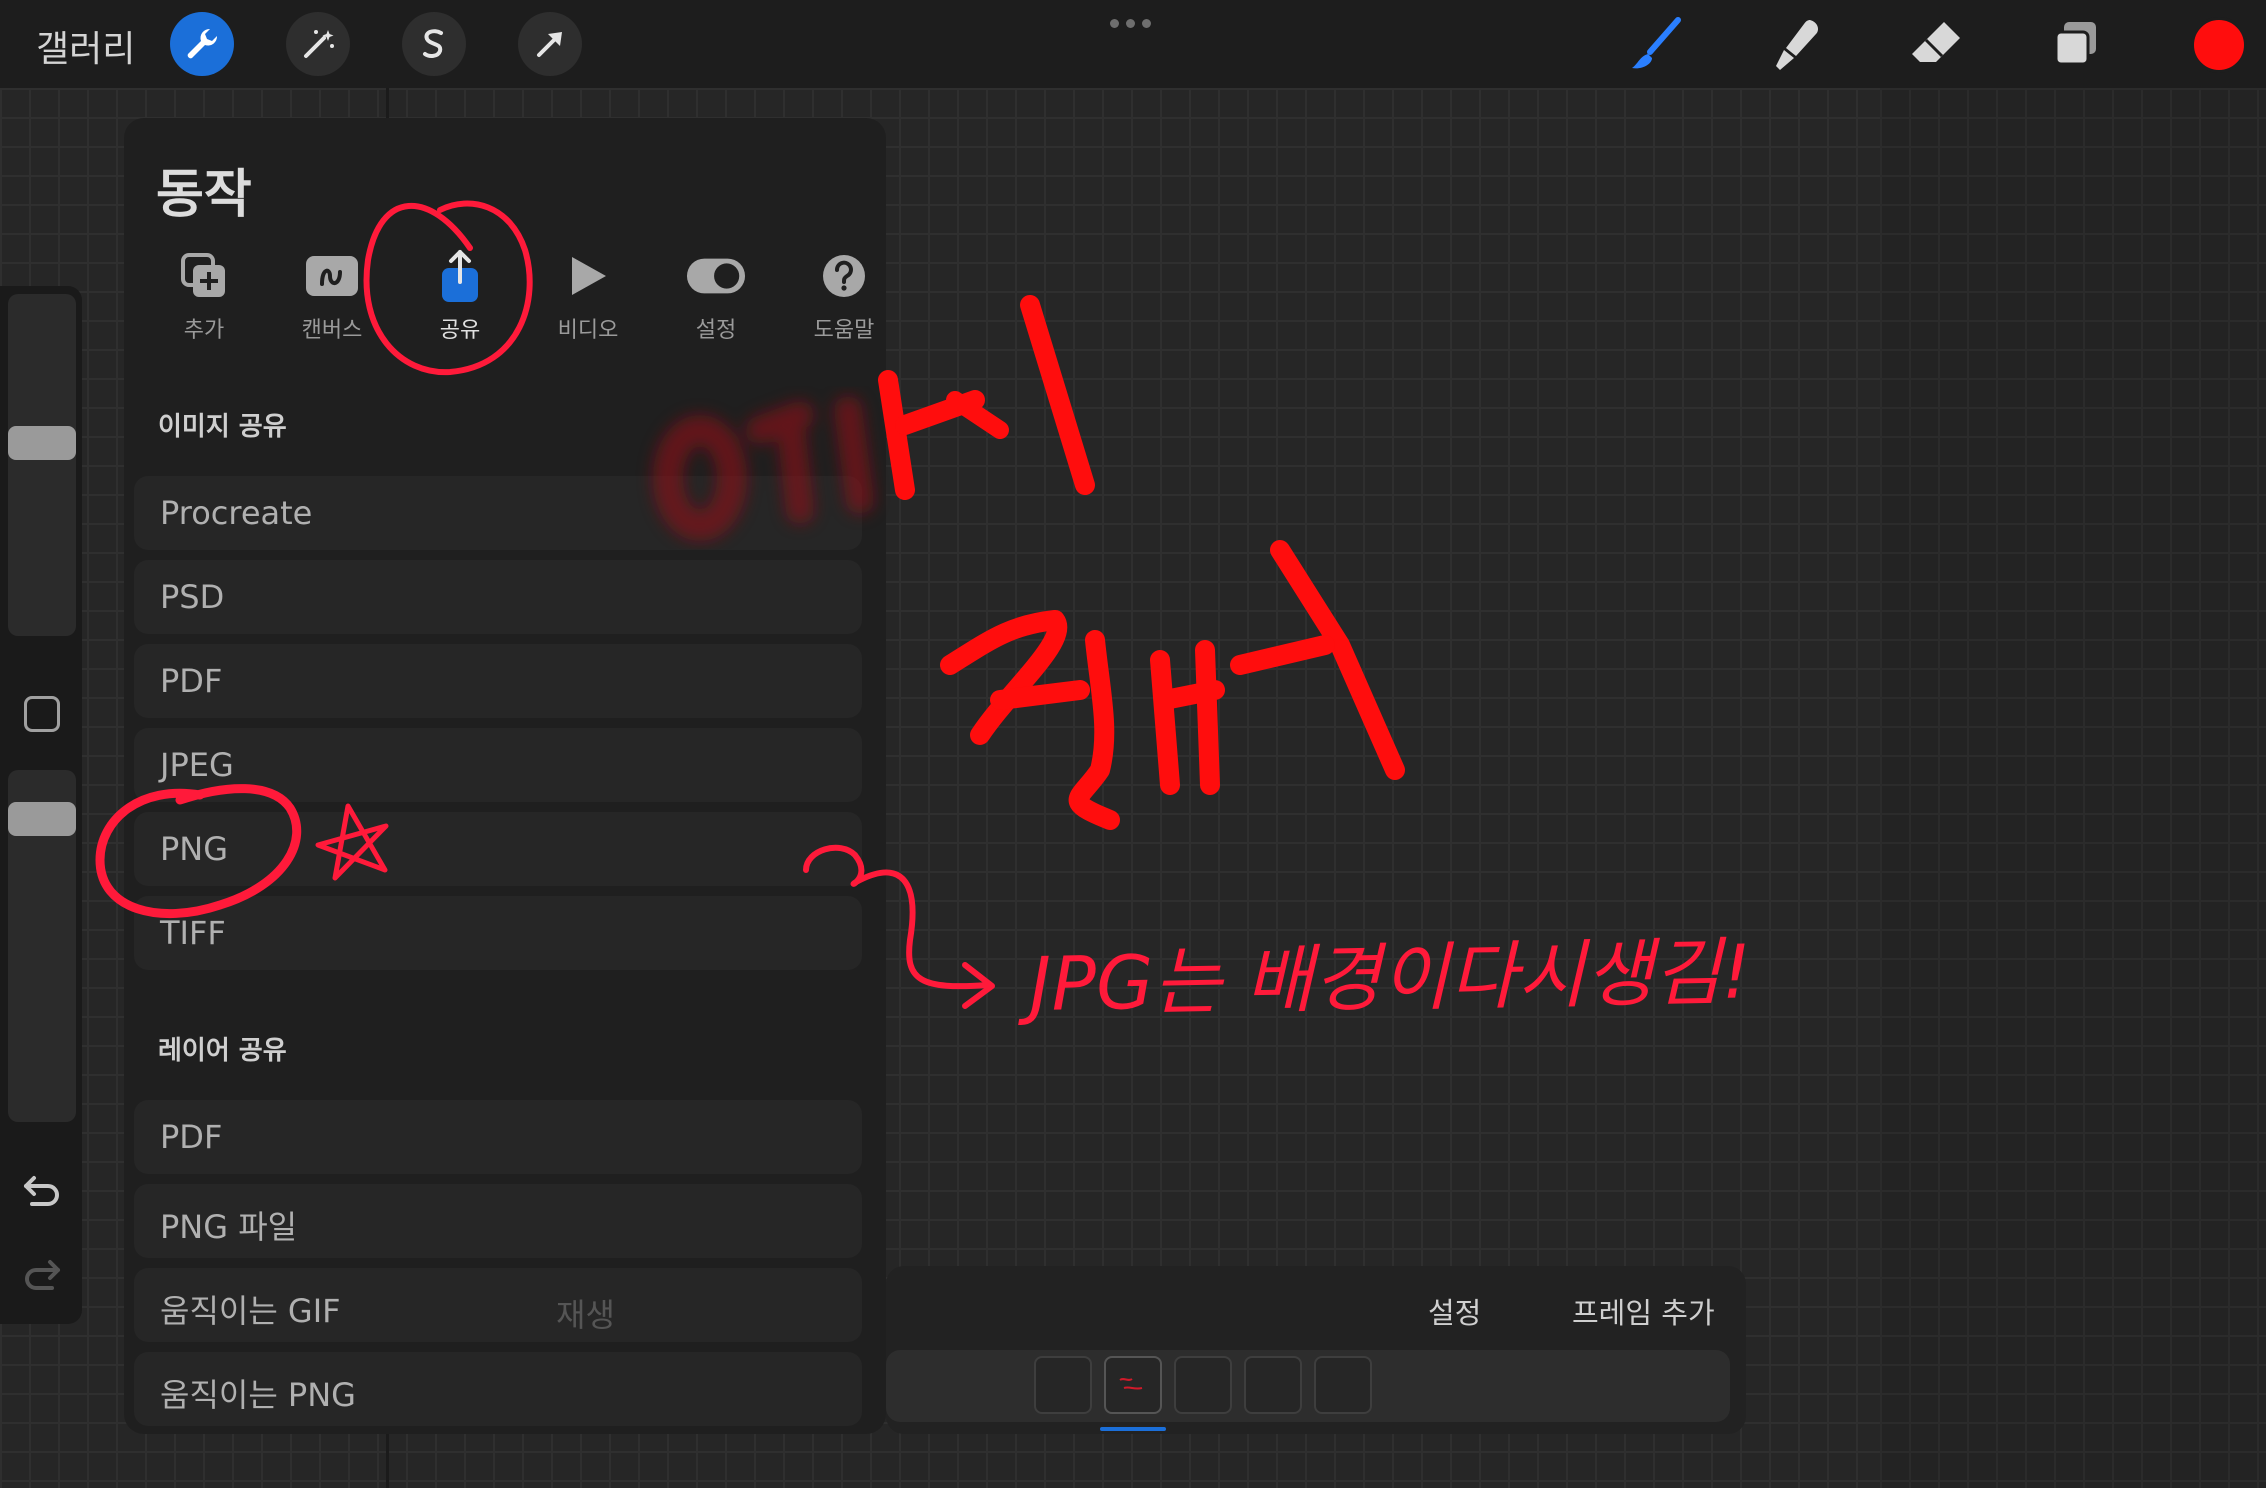  I want to click on tab-canvas: 캔버스, so click(332, 296).